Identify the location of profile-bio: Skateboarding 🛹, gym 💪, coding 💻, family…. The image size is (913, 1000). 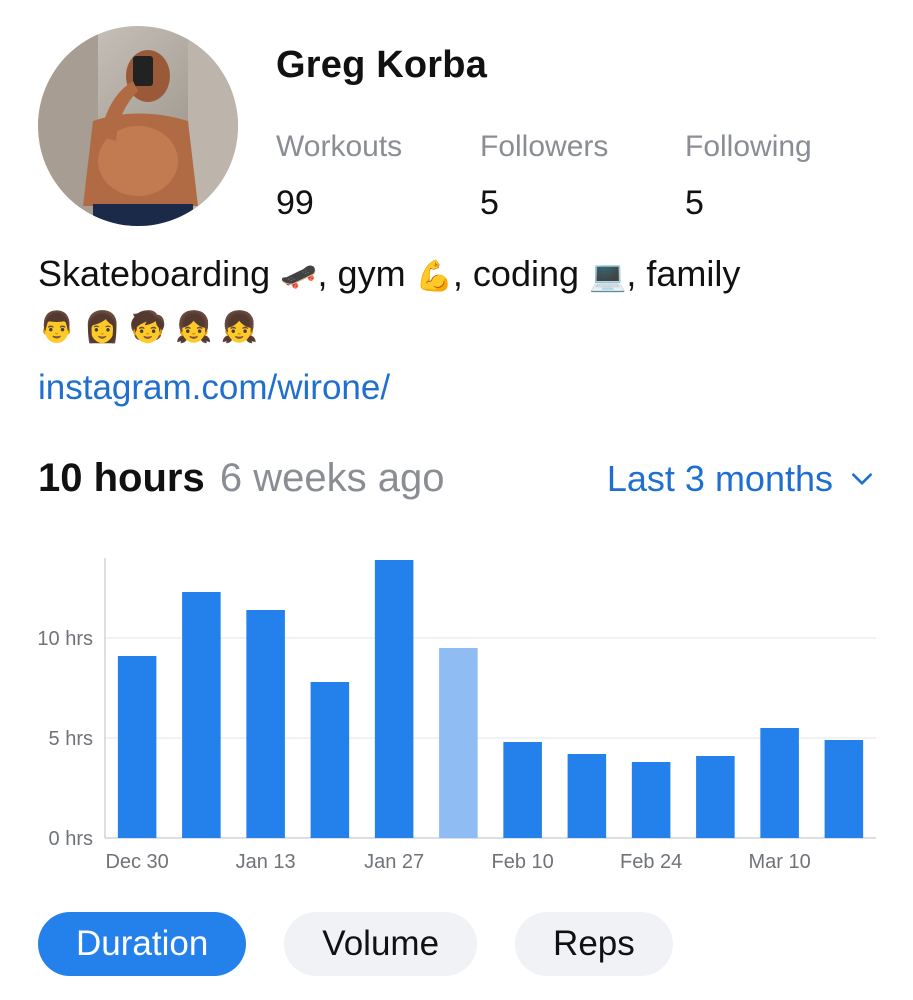
(460, 301).